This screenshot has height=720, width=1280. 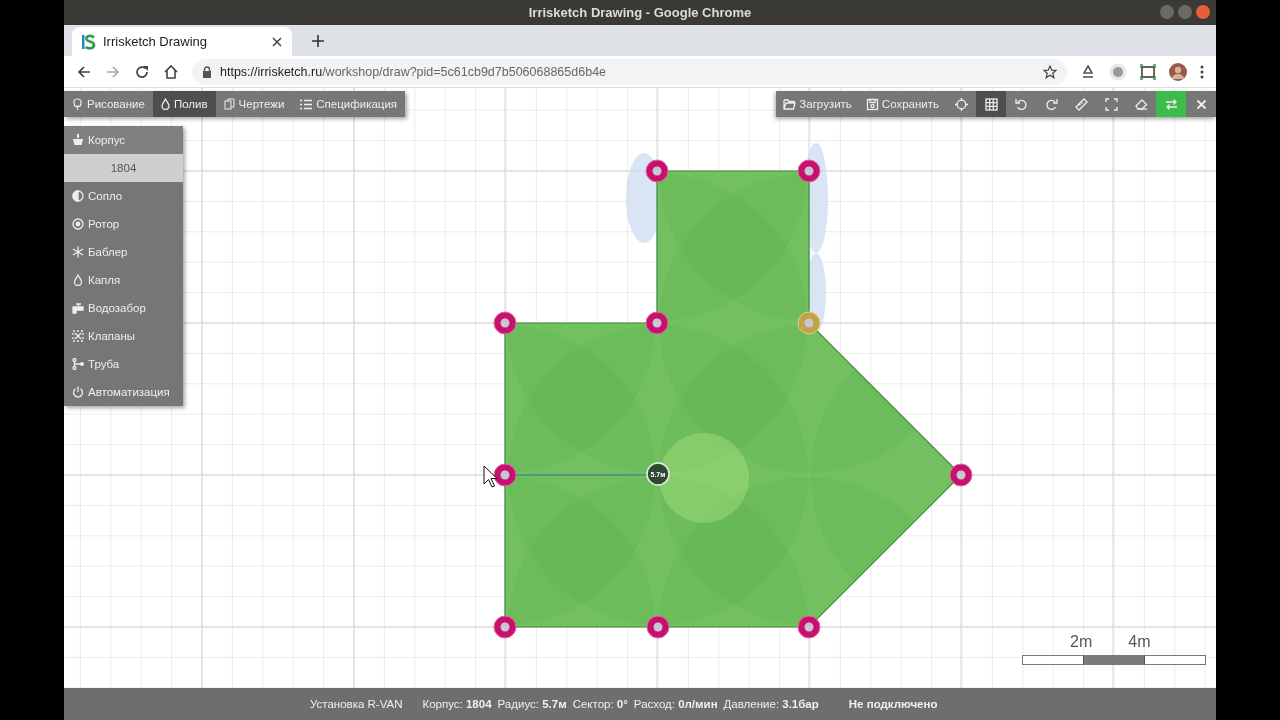 I want to click on panel-item: Водозабор, so click(x=123, y=308).